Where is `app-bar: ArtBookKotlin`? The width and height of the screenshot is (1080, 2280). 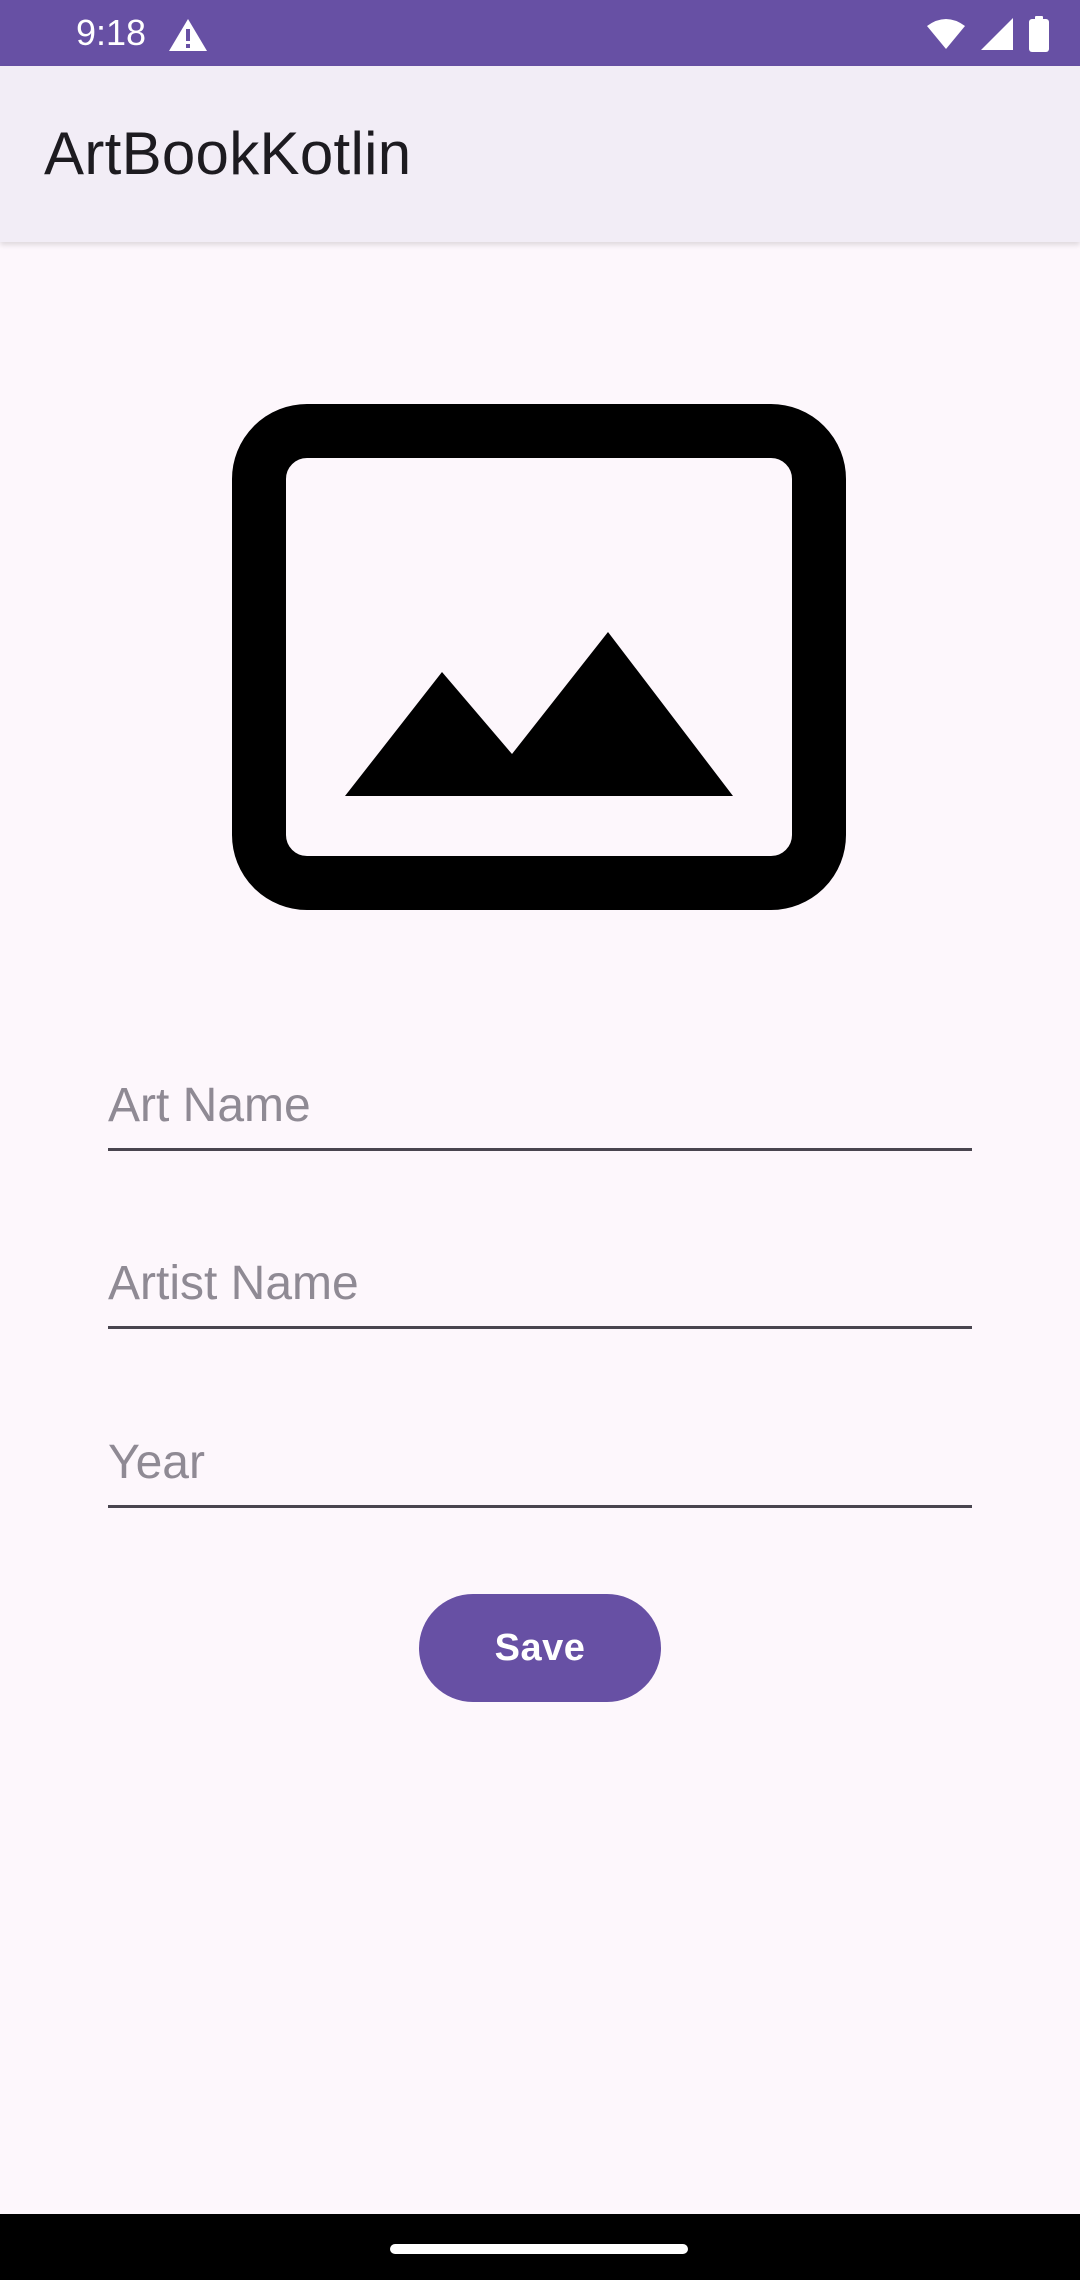 app-bar: ArtBookKotlin is located at coordinates (540, 154).